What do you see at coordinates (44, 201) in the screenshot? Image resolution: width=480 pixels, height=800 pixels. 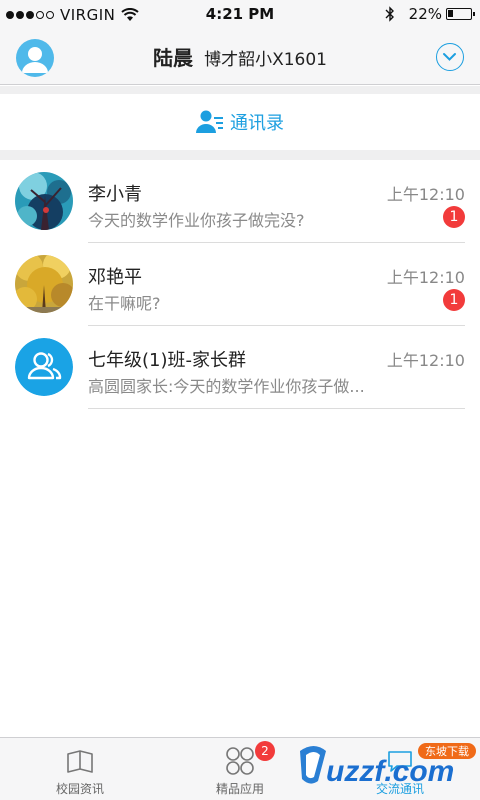 I see `photo-tree-avatar` at bounding box center [44, 201].